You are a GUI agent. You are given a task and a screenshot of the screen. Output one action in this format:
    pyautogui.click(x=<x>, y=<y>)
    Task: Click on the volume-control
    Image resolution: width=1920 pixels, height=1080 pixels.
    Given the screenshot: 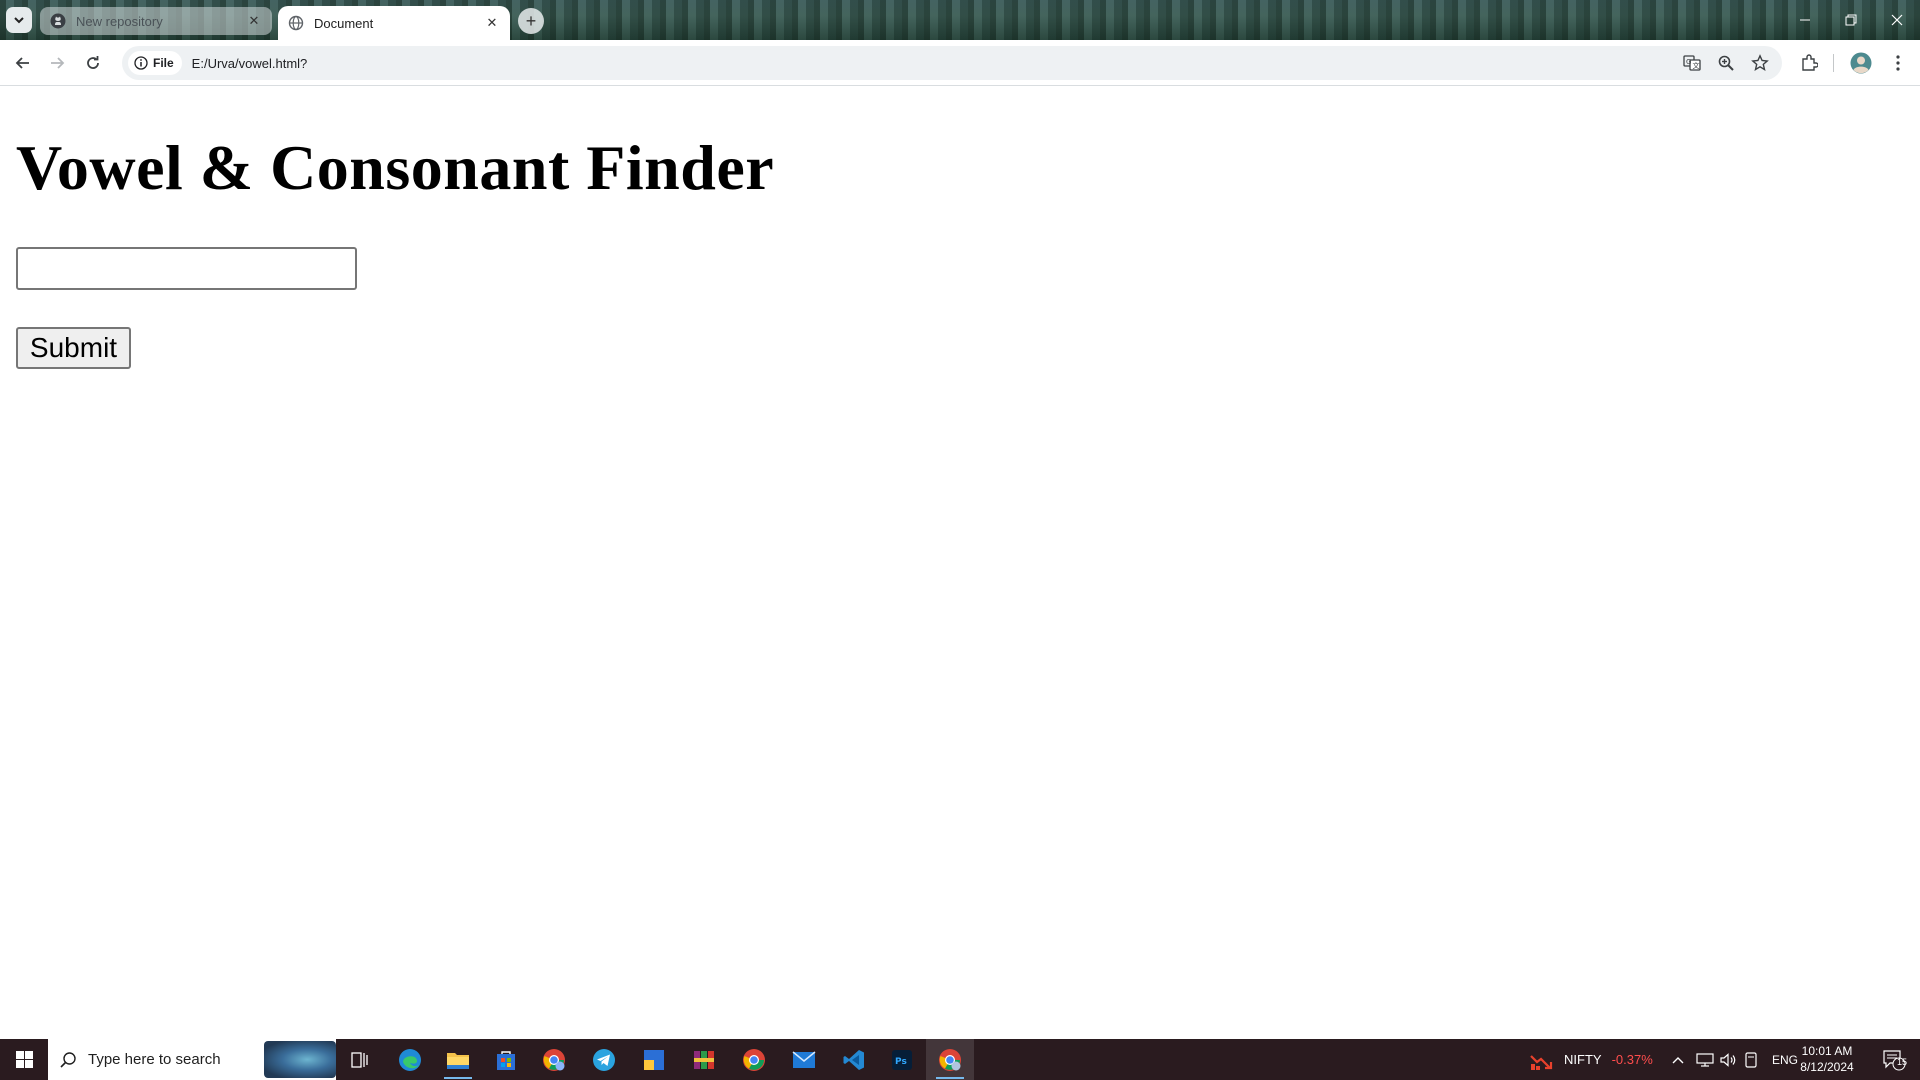 What is the action you would take?
    pyautogui.click(x=1729, y=1059)
    